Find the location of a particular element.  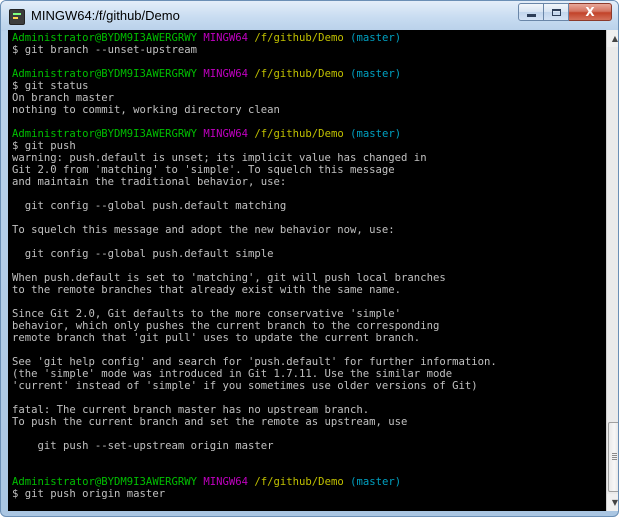

grip-icon is located at coordinates (614, 456).